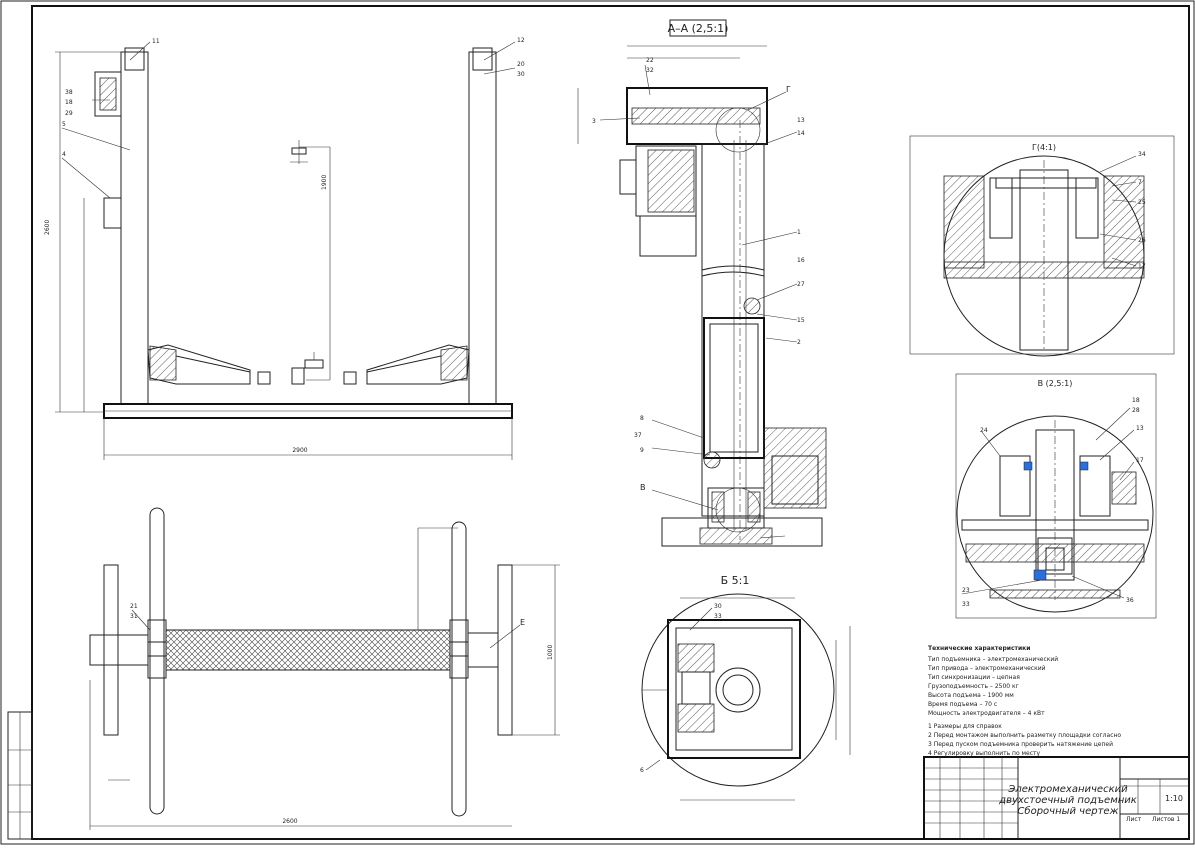 The image size is (1195, 849). Describe the element at coordinates (650, 70) in the screenshot. I see `svg-text: 32` at that location.